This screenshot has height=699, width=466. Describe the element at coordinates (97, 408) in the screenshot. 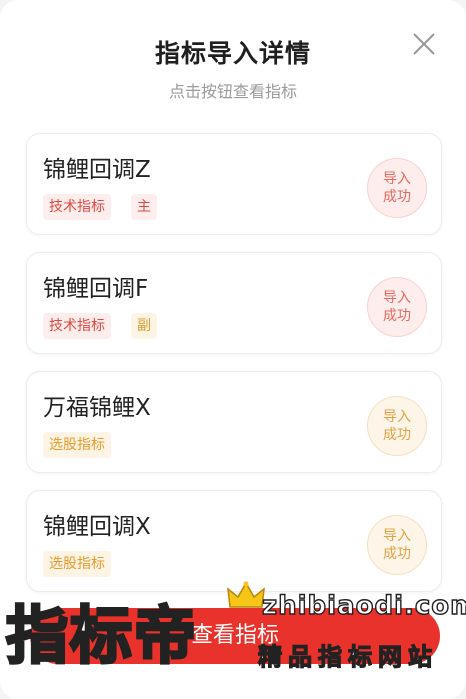

I see `indicator-name: 万福锦鲤X` at that location.